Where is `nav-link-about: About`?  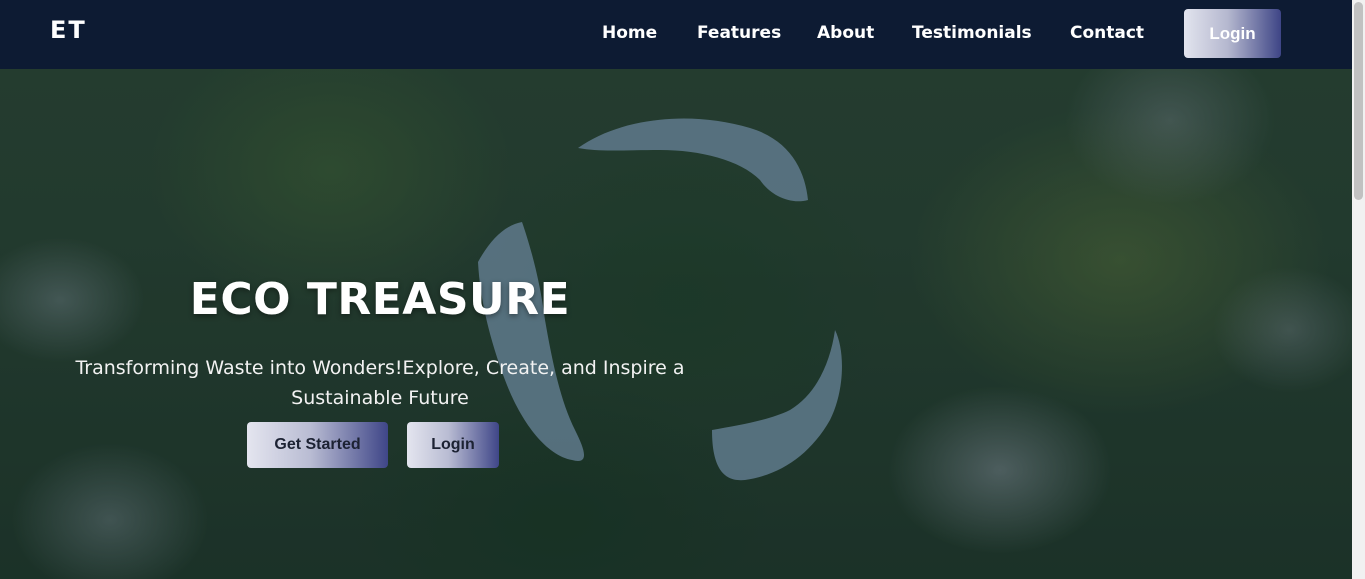
nav-link-about: About is located at coordinates (845, 33).